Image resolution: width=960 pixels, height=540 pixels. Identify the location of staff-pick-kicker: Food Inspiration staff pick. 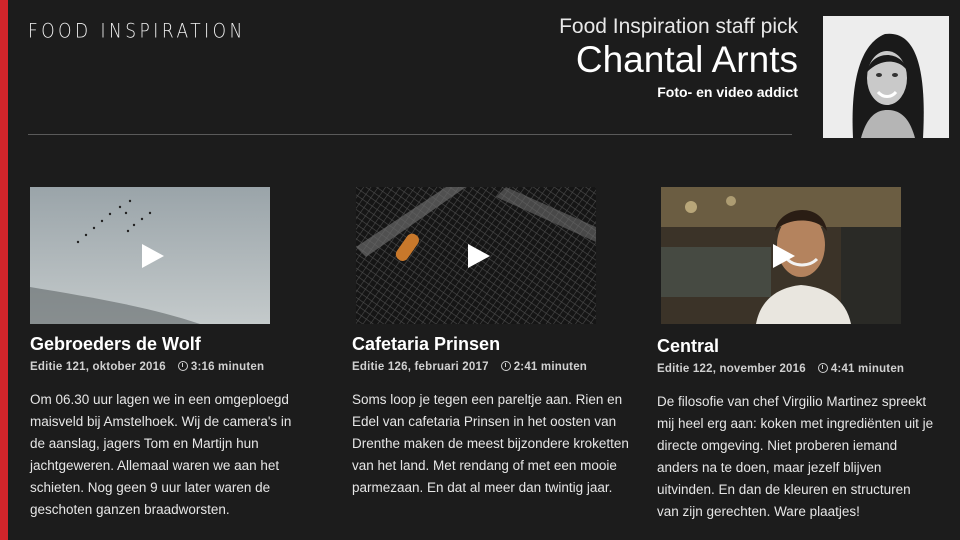
(678, 26).